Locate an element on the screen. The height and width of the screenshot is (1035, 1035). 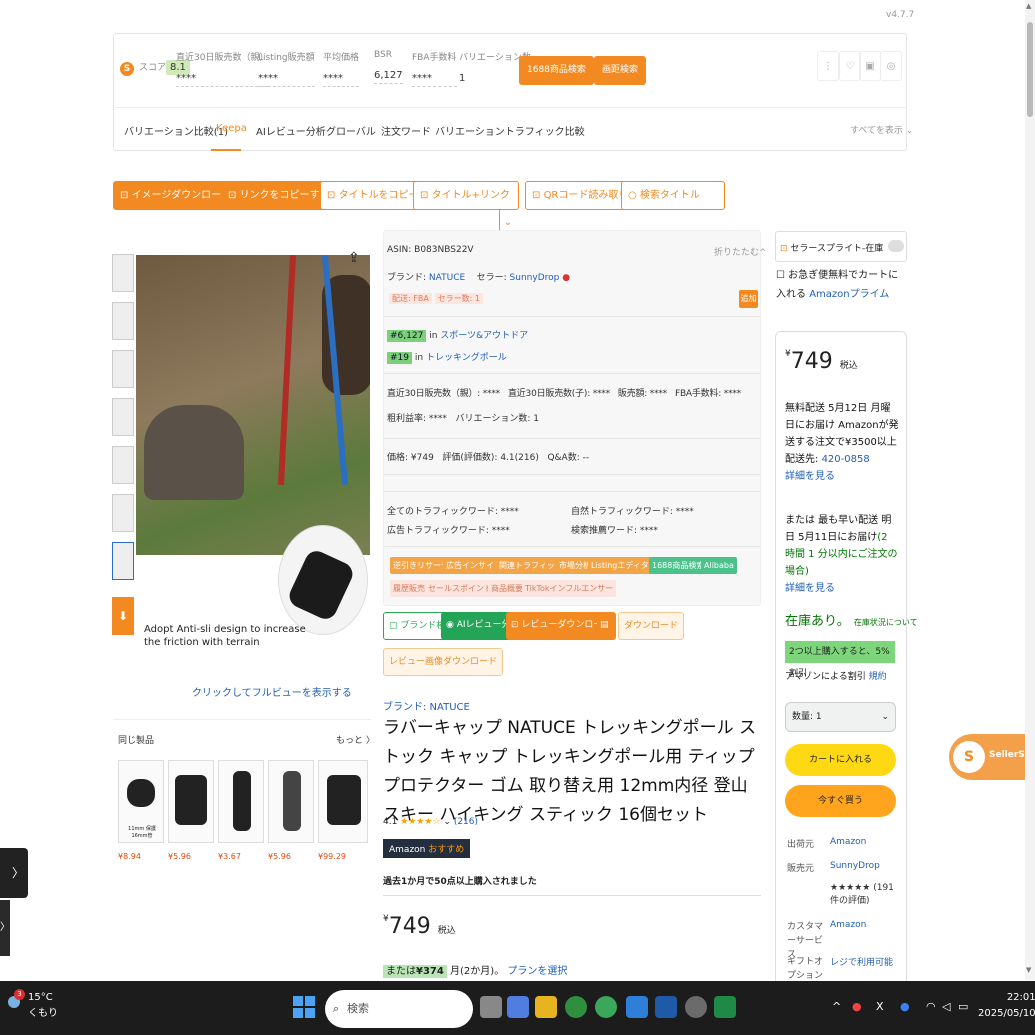
tool-tag: 商品概要 is located at coordinates (507, 588).